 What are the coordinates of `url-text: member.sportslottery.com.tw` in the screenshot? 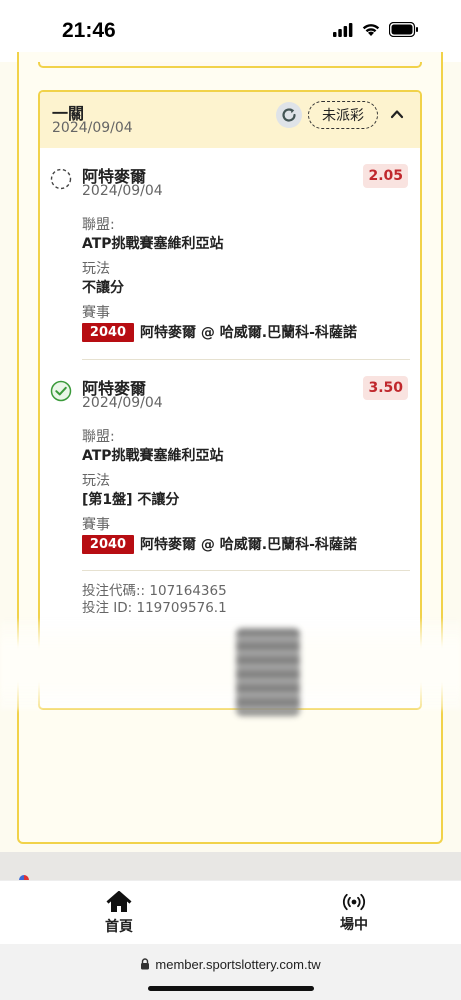 It's located at (238, 964).